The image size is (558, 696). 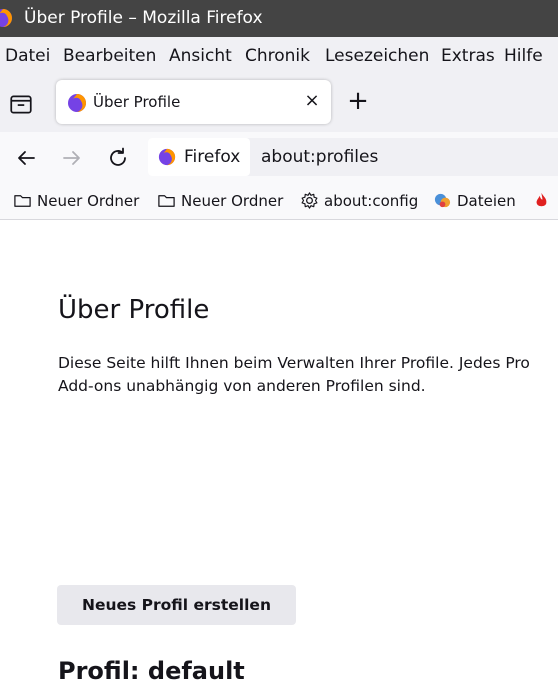 What do you see at coordinates (200, 56) in the screenshot?
I see `menu-ansicht: Ansicht` at bounding box center [200, 56].